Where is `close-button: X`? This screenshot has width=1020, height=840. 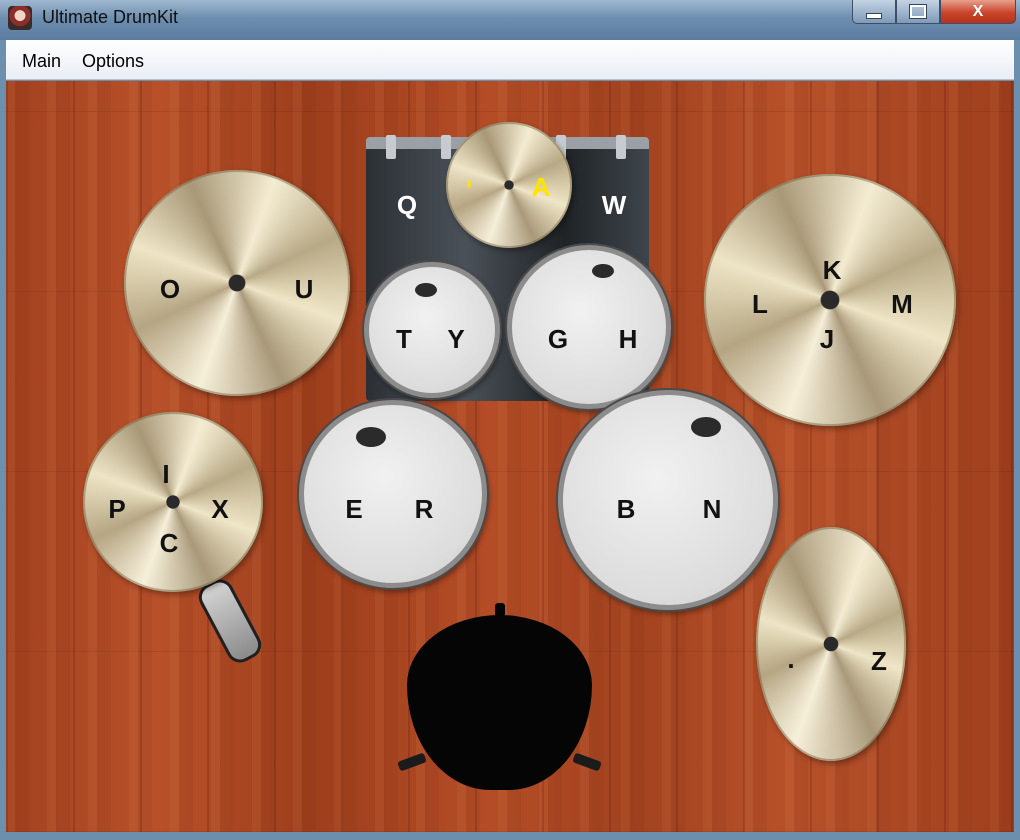
close-button: X is located at coordinates (978, 12).